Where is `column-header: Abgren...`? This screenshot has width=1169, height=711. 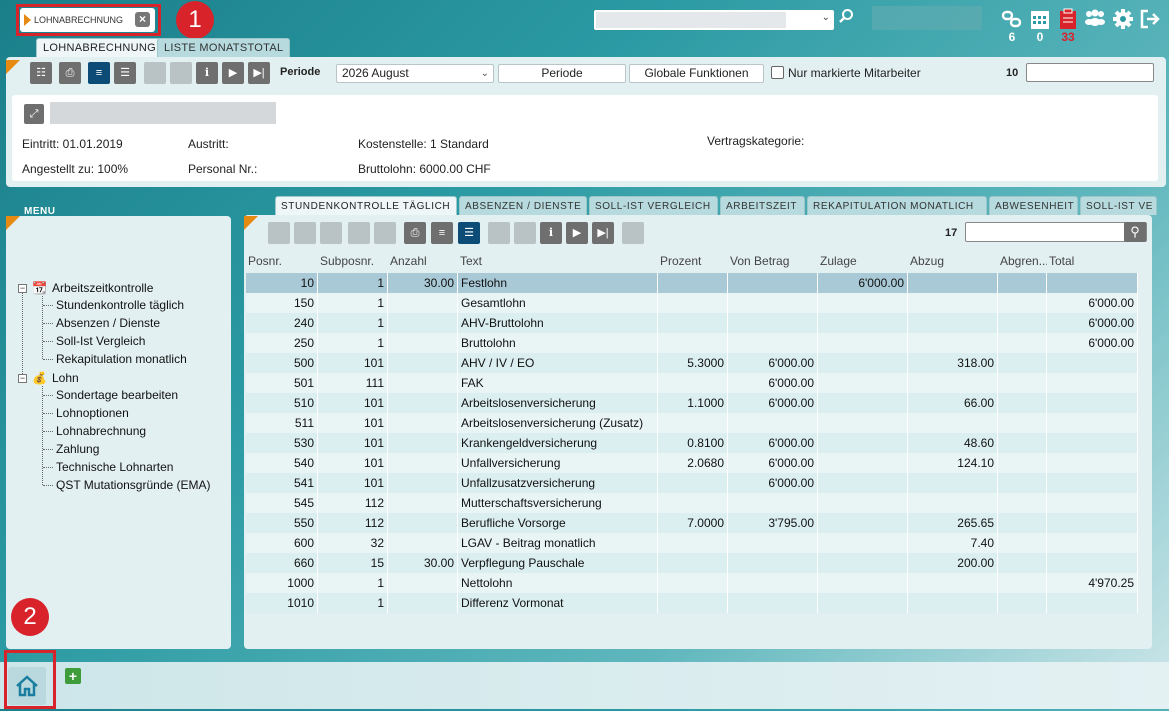
column-header: Abgren... is located at coordinates (1022, 261).